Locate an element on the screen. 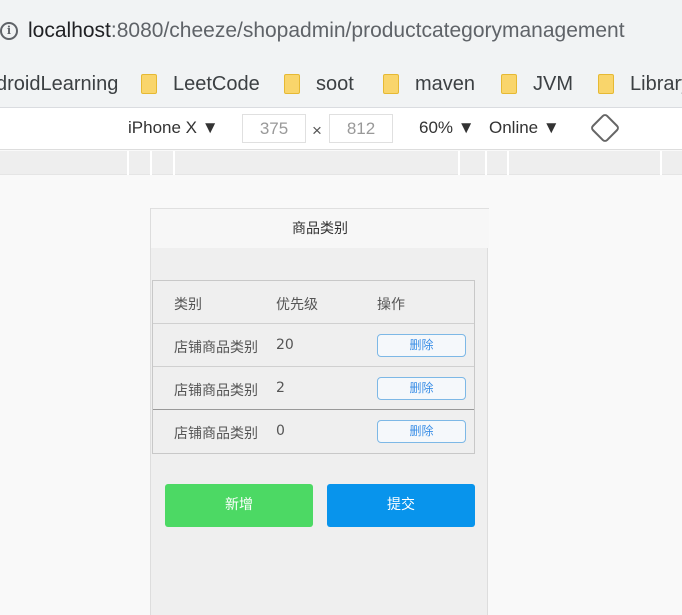 This screenshot has width=682, height=615. bookmark-item: JVM is located at coordinates (537, 84).